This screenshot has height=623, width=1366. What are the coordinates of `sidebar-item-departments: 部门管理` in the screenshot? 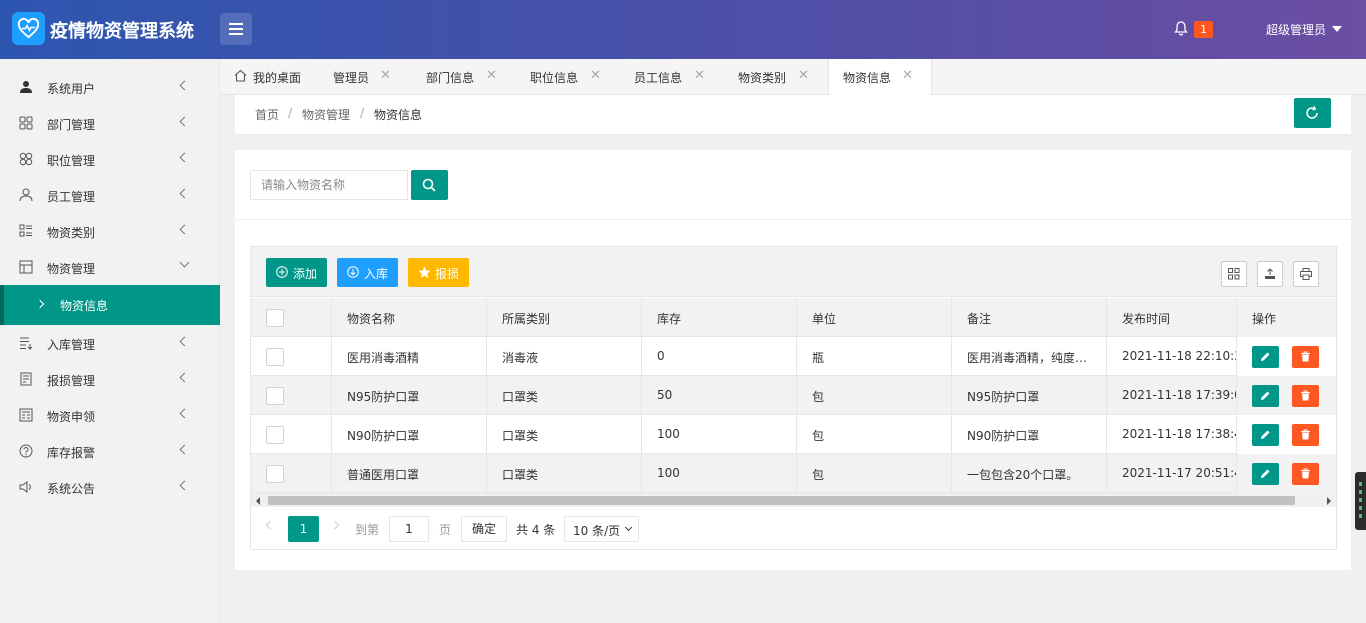 It's located at (110, 123).